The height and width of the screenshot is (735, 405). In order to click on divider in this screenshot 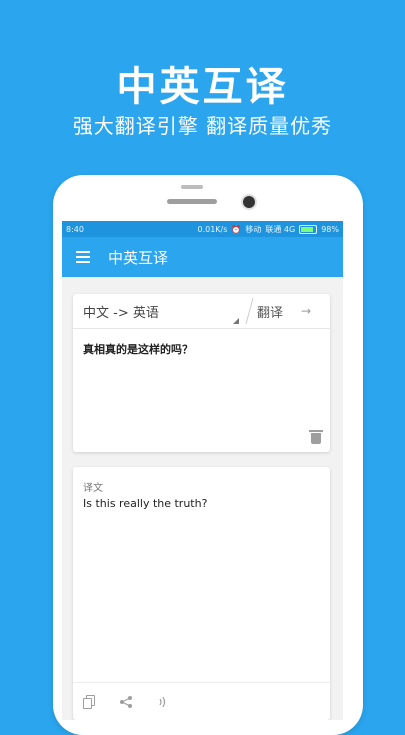, I will do `click(249, 311)`.